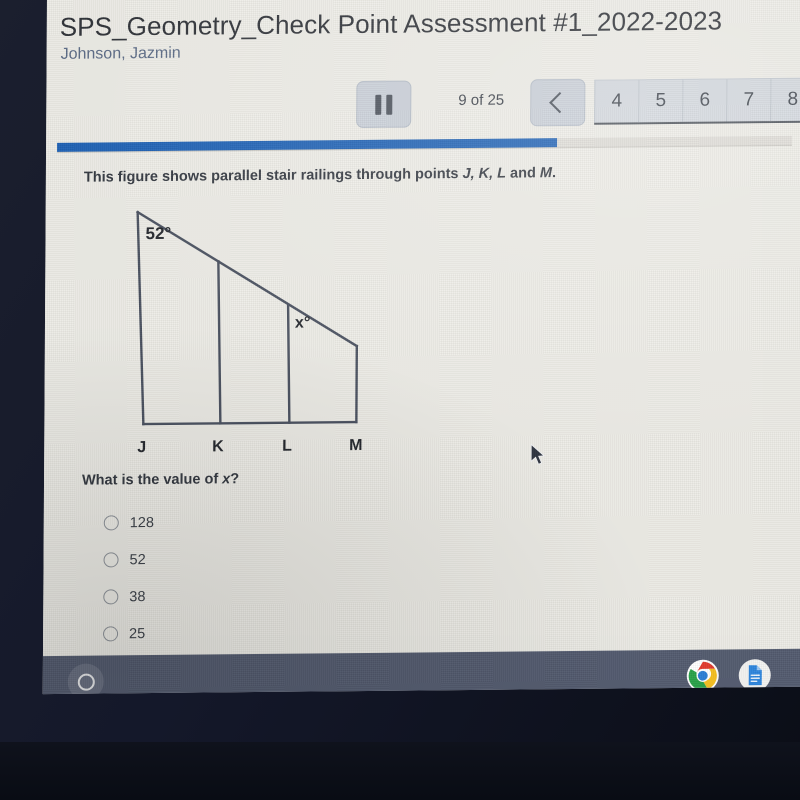 The width and height of the screenshot is (800, 800). I want to click on base-line, so click(250, 423).